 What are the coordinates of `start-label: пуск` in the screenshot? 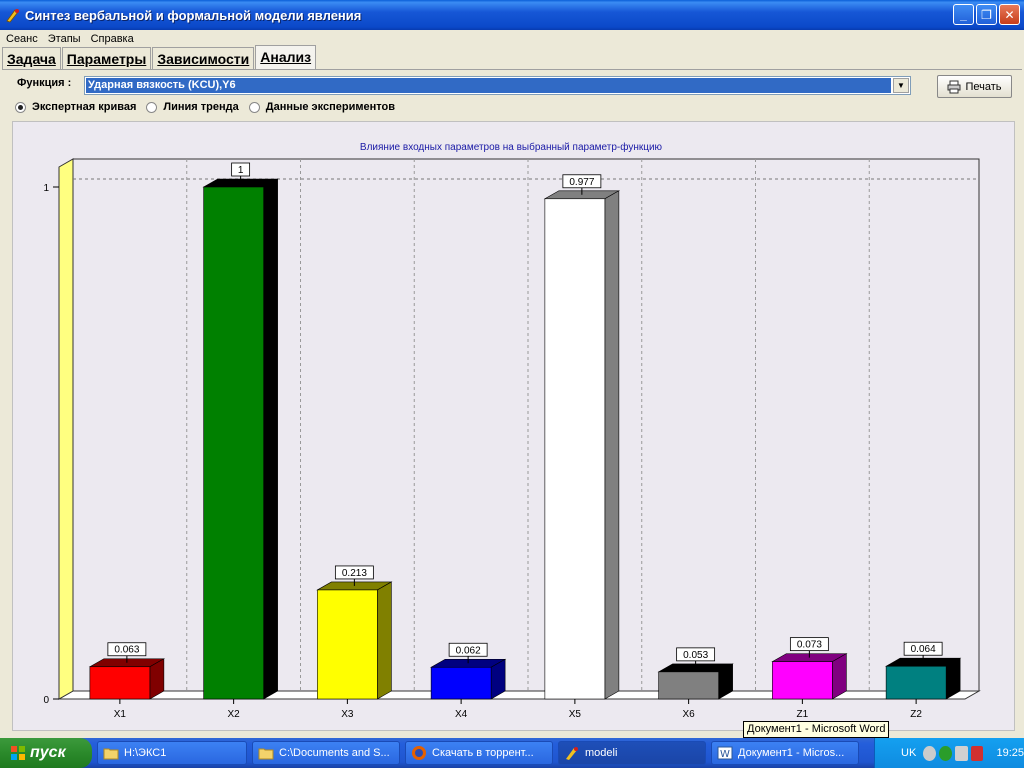 It's located at (48, 752).